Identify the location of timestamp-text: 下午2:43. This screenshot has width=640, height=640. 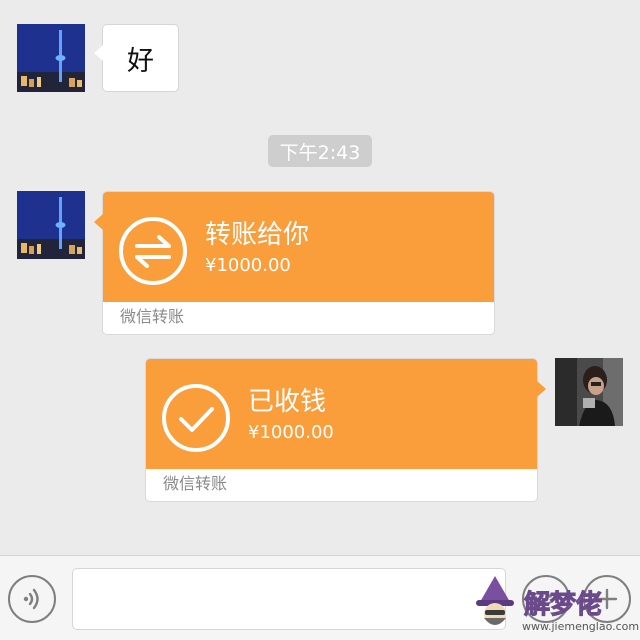
(320, 152).